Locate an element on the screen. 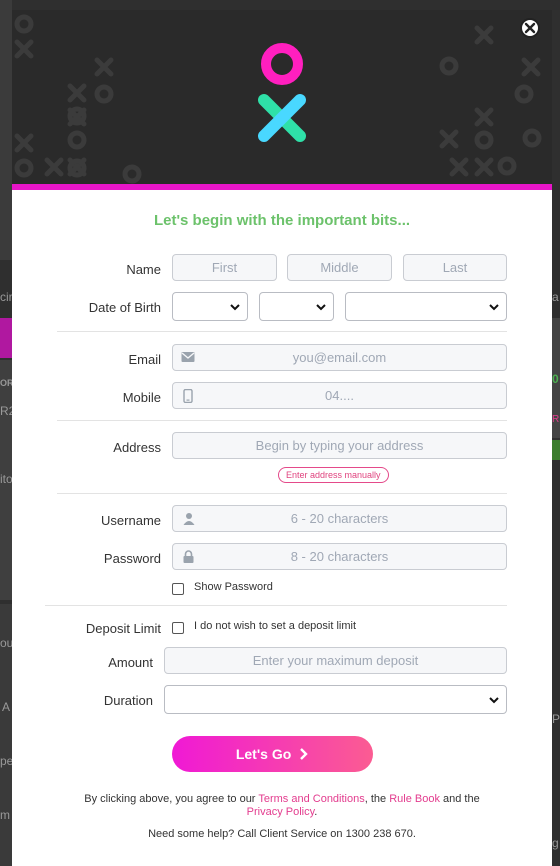 The image size is (560, 866). username-placeholder: 6 - 20 characters is located at coordinates (339, 518).